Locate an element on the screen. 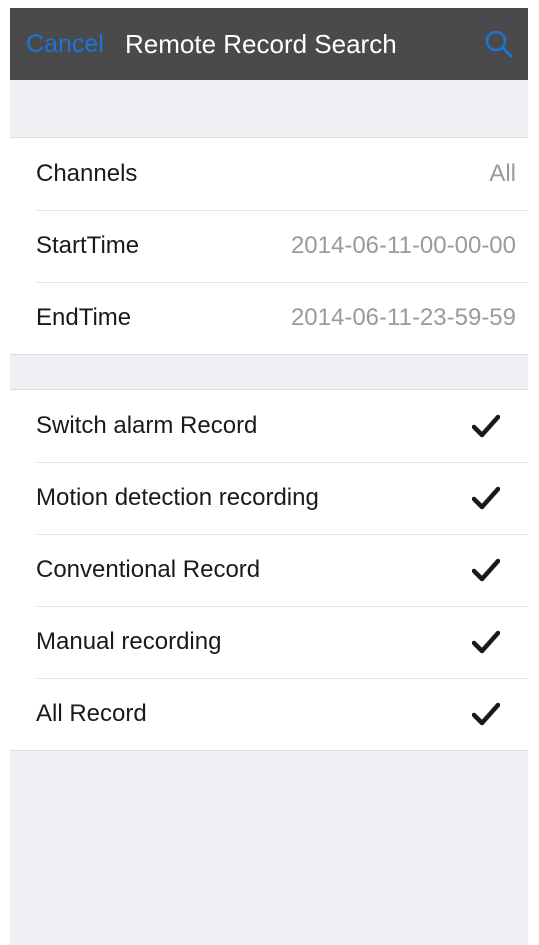 The width and height of the screenshot is (539, 945). page-title: Remote Record Search is located at coordinates (261, 44).